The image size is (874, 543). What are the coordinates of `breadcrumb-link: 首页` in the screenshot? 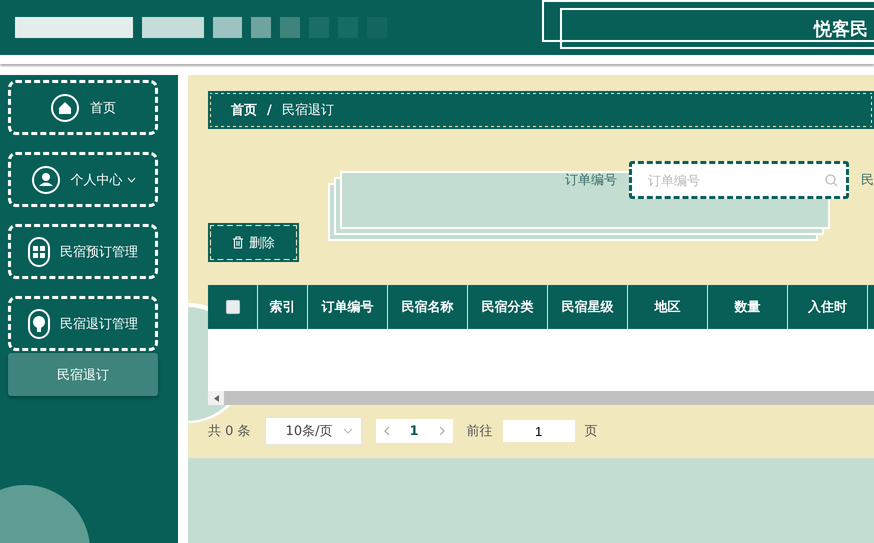 It's located at (244, 110).